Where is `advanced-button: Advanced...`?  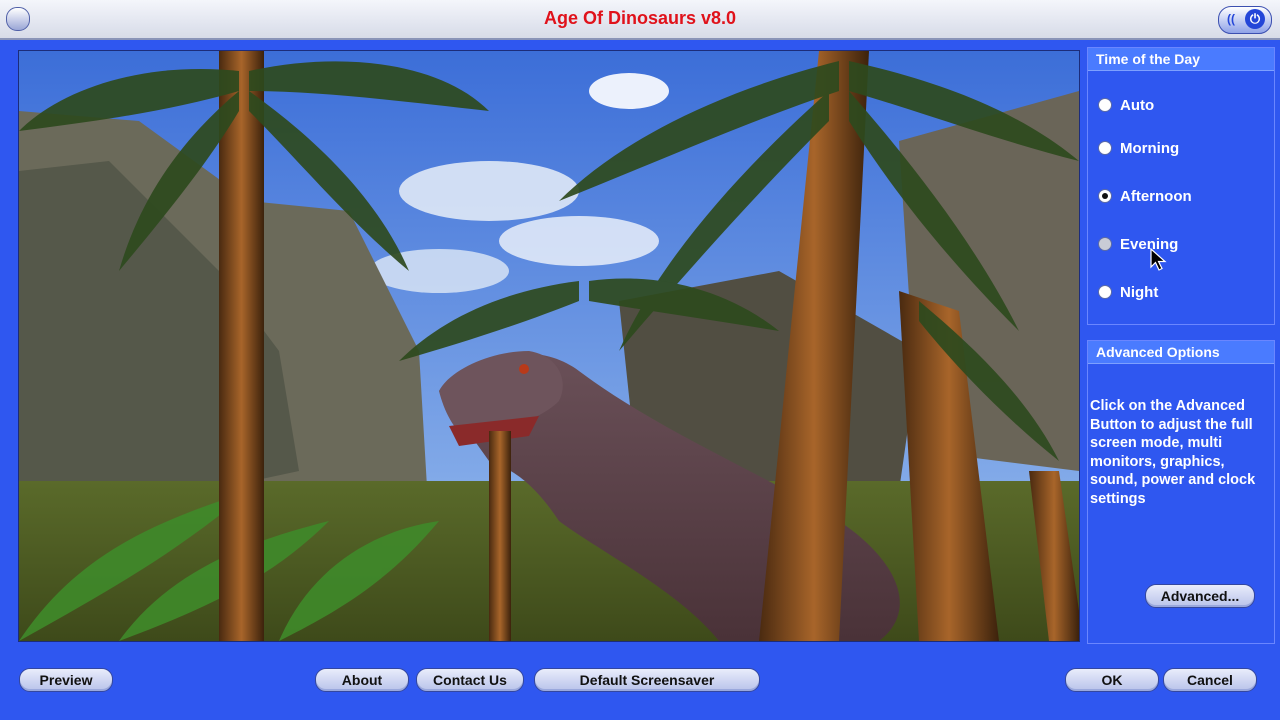
advanced-button: Advanced... is located at coordinates (1200, 596).